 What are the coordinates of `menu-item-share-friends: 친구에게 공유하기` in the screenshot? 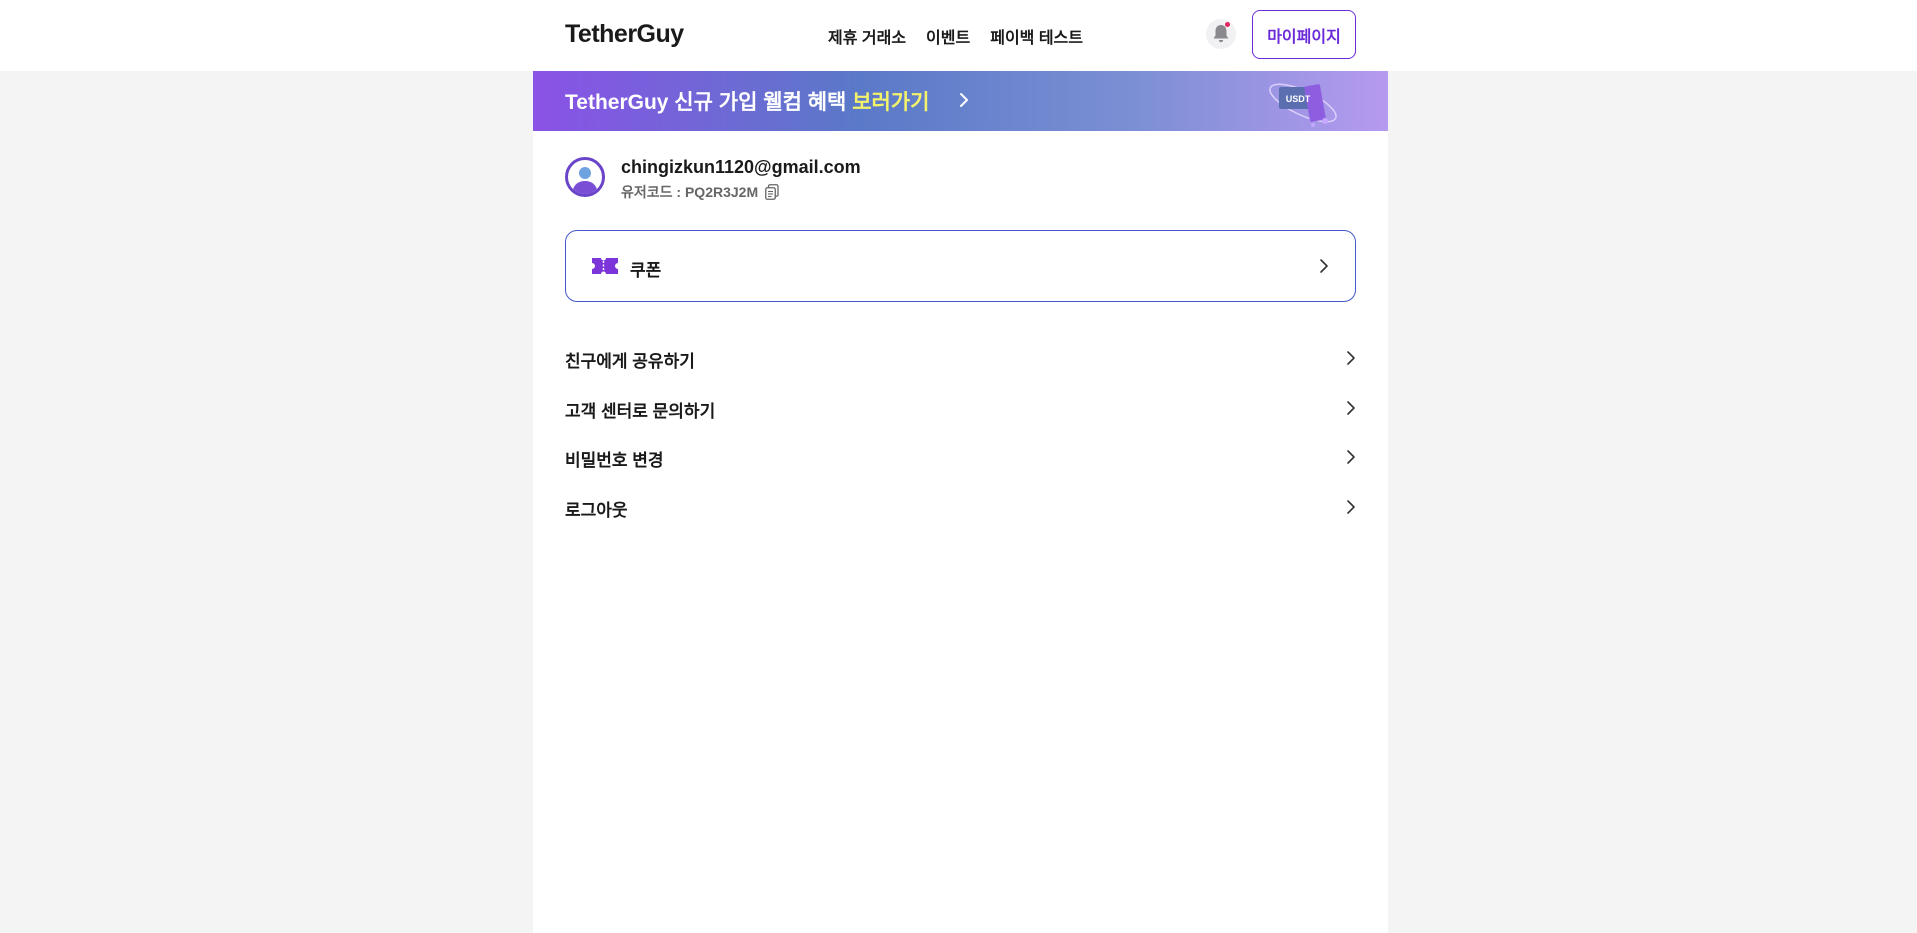 It's located at (960, 357).